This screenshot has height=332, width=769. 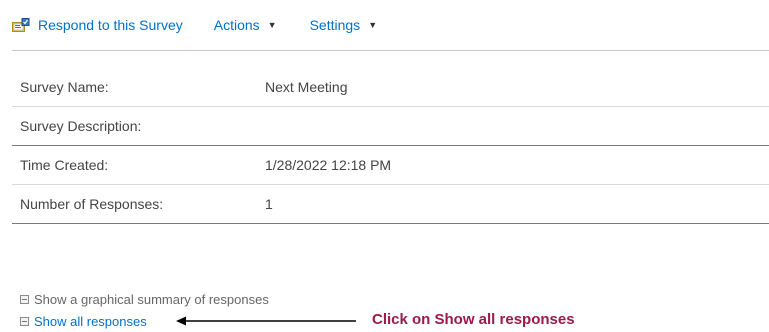 I want to click on show-all-responses-label: Show all responses, so click(x=90, y=321).